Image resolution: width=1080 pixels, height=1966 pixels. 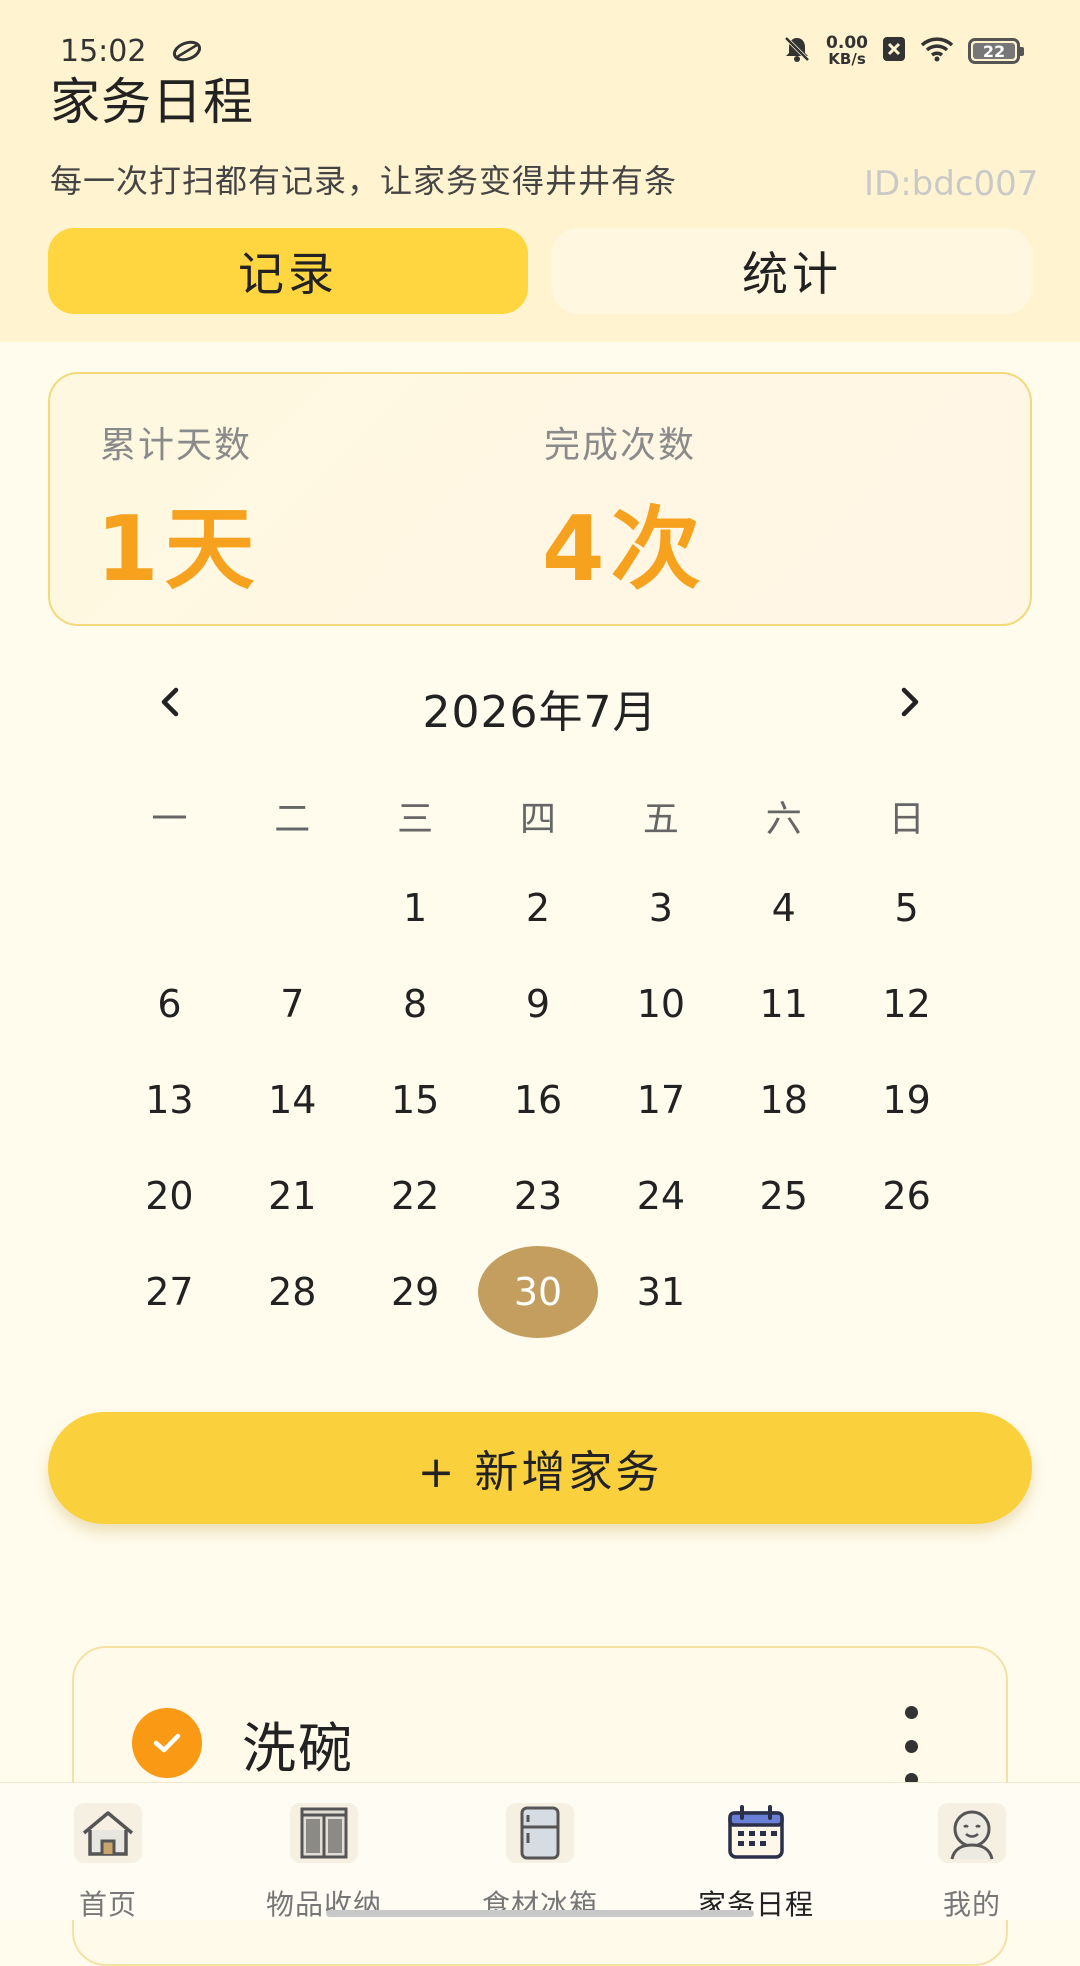 I want to click on calendar-week-row: 6 7 8 9 10 11 12, so click(x=538, y=1004).